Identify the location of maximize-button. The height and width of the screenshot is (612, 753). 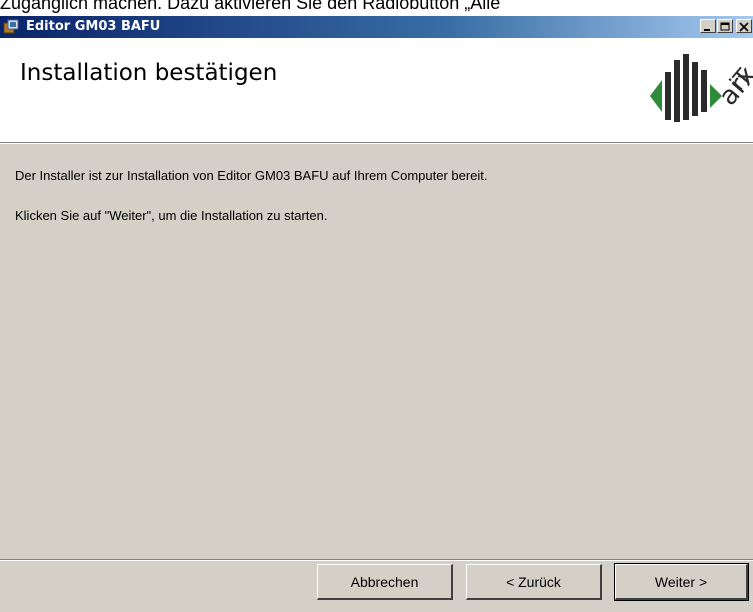
(725, 26).